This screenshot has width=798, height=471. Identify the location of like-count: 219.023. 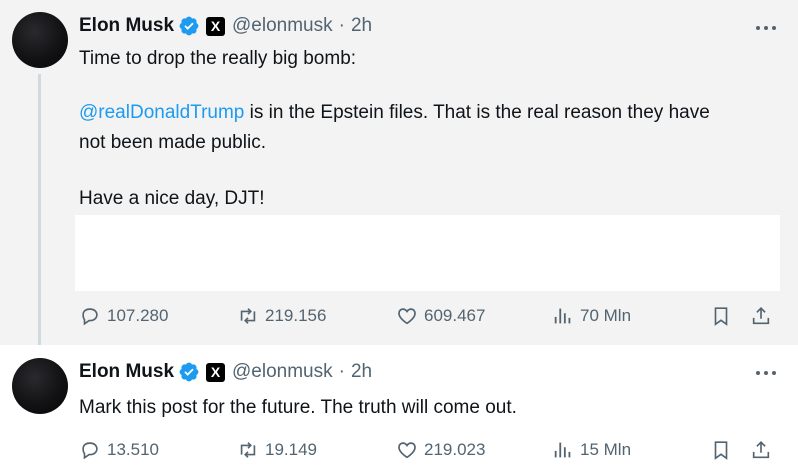
(455, 449).